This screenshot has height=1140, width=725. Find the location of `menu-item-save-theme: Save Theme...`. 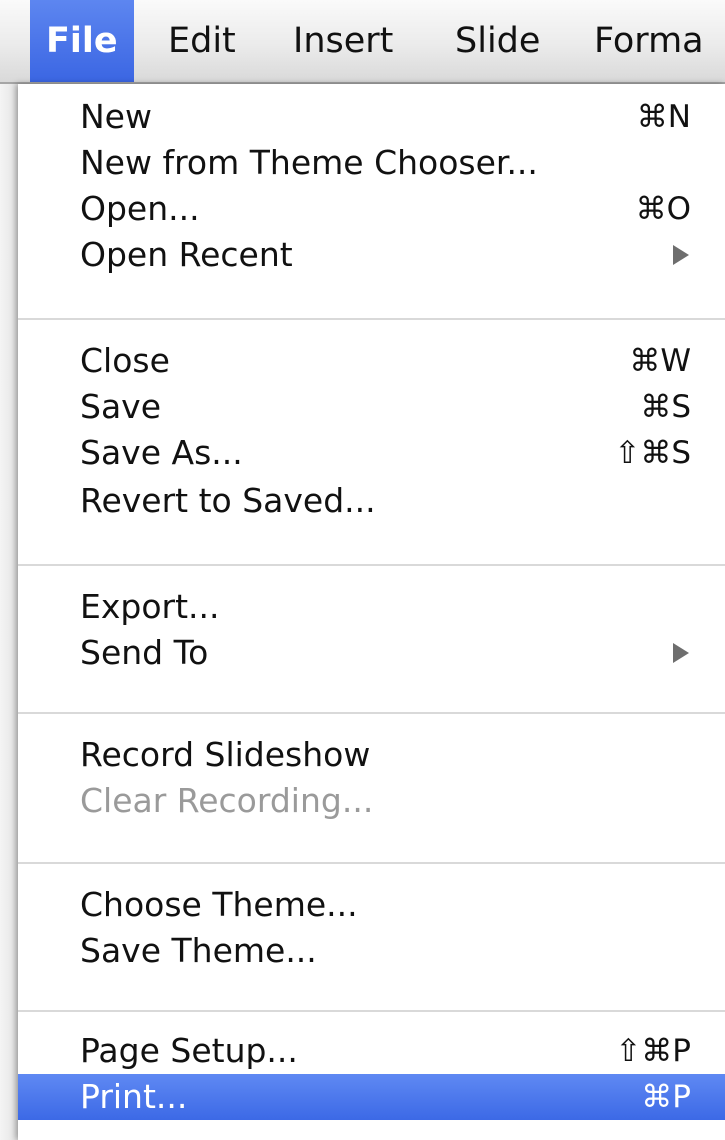

menu-item-save-theme: Save Theme... is located at coordinates (371, 951).